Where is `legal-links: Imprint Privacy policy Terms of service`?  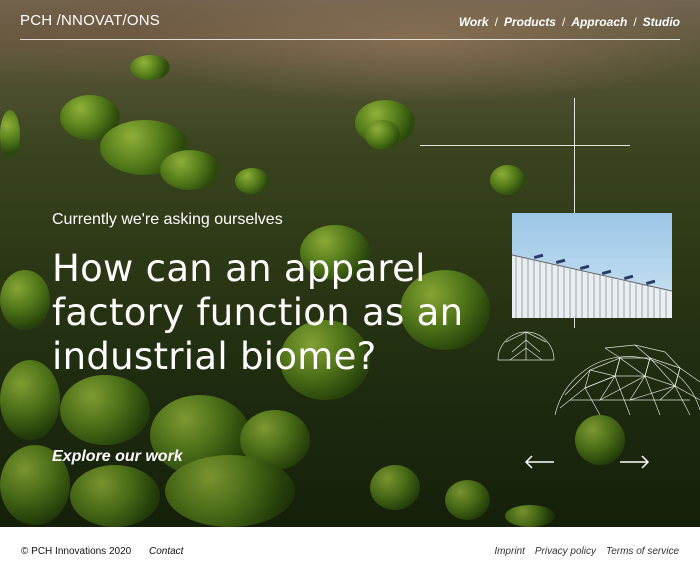 legal-links: Imprint Privacy policy Terms of service is located at coordinates (586, 551).